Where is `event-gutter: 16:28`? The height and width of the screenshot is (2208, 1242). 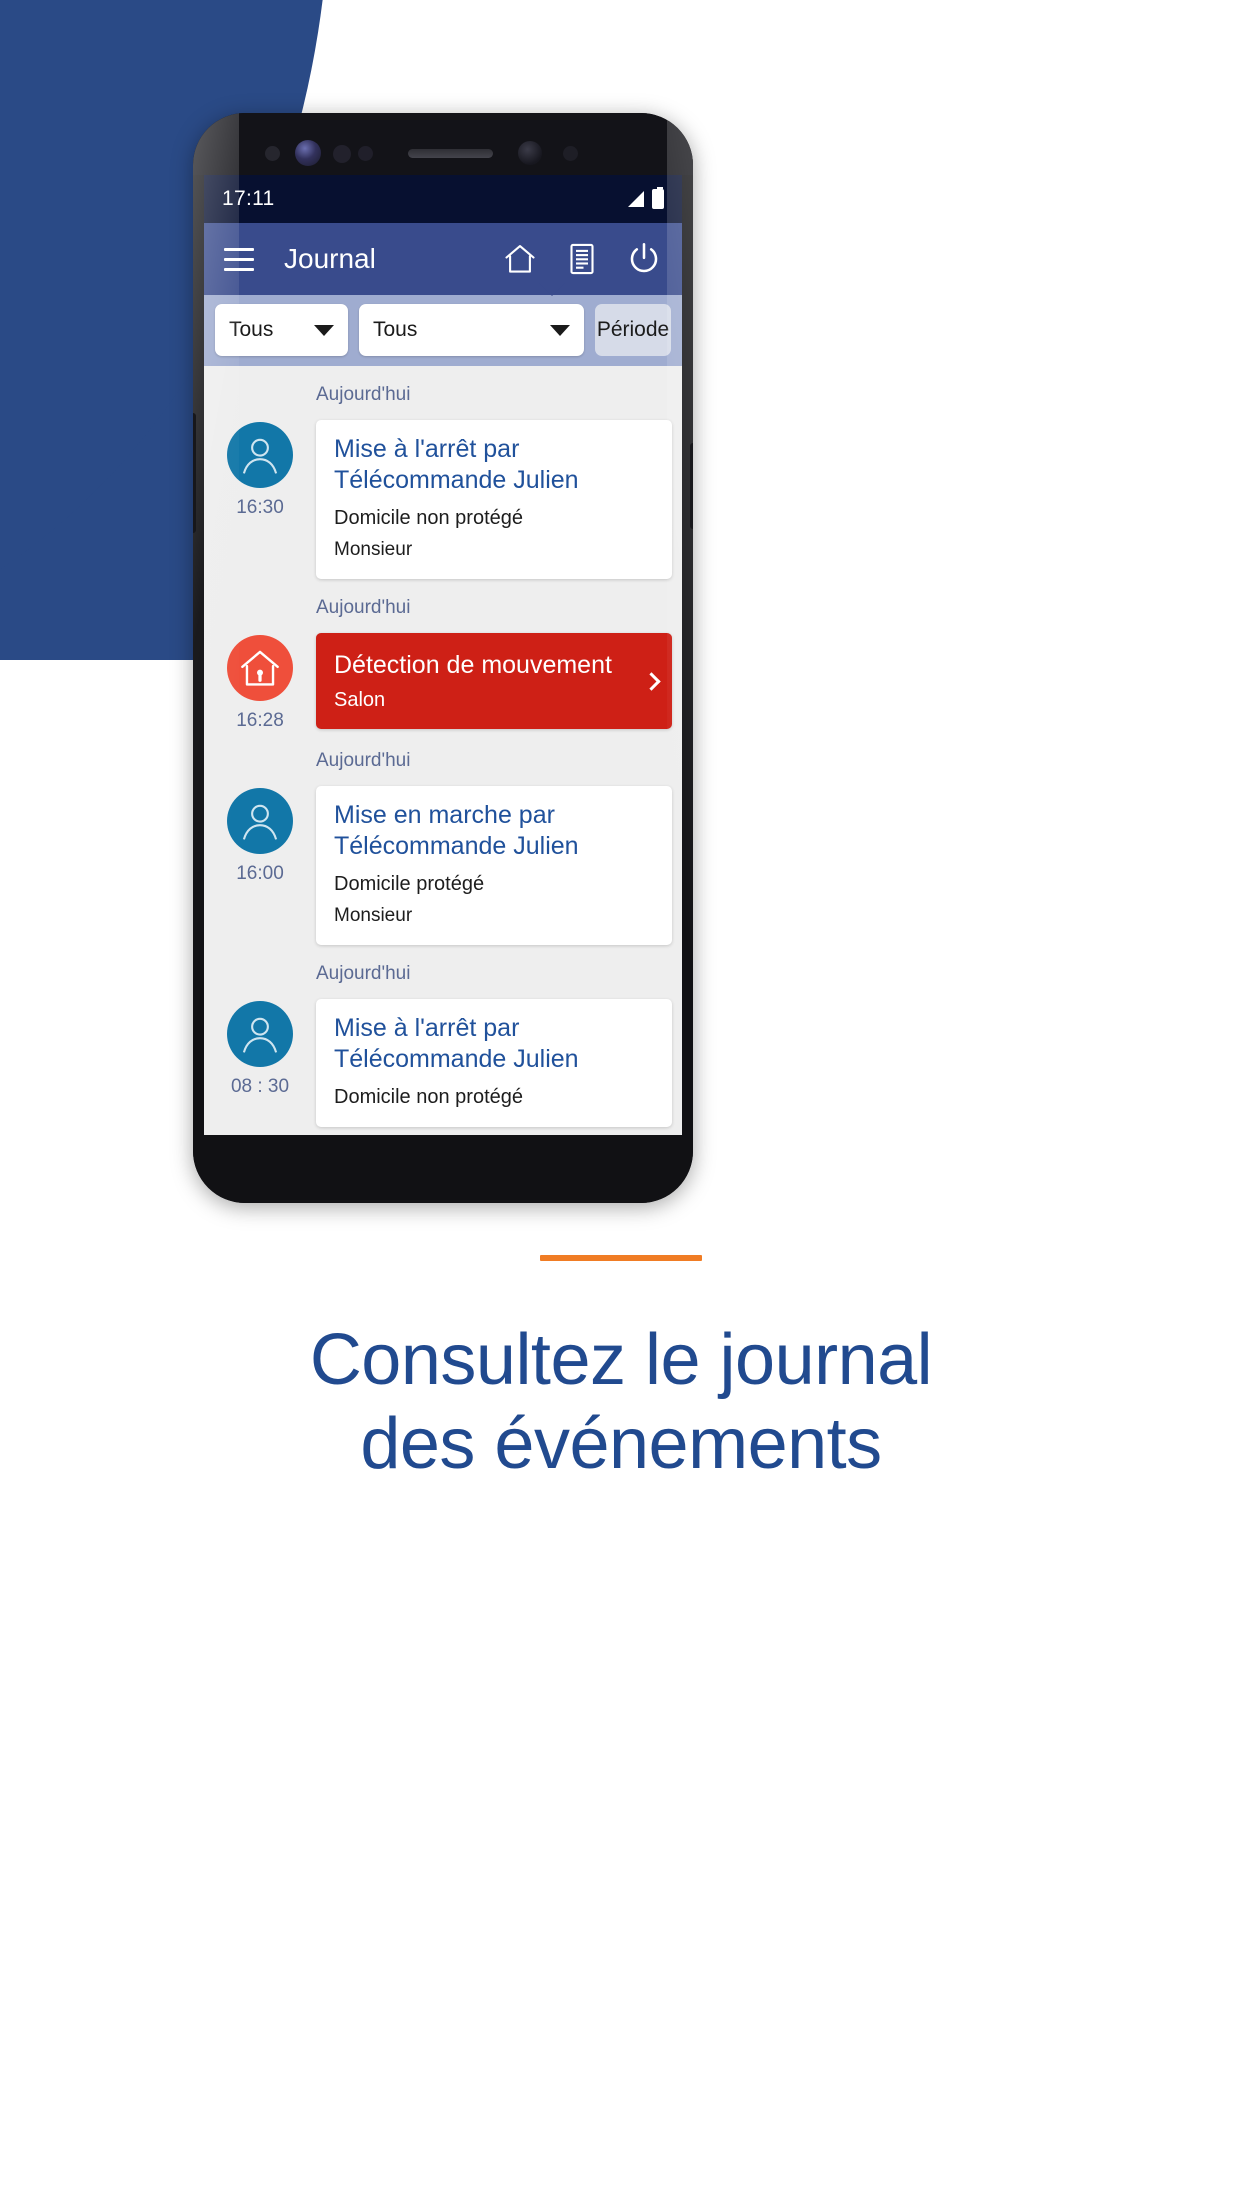 event-gutter: 16:28 is located at coordinates (260, 682).